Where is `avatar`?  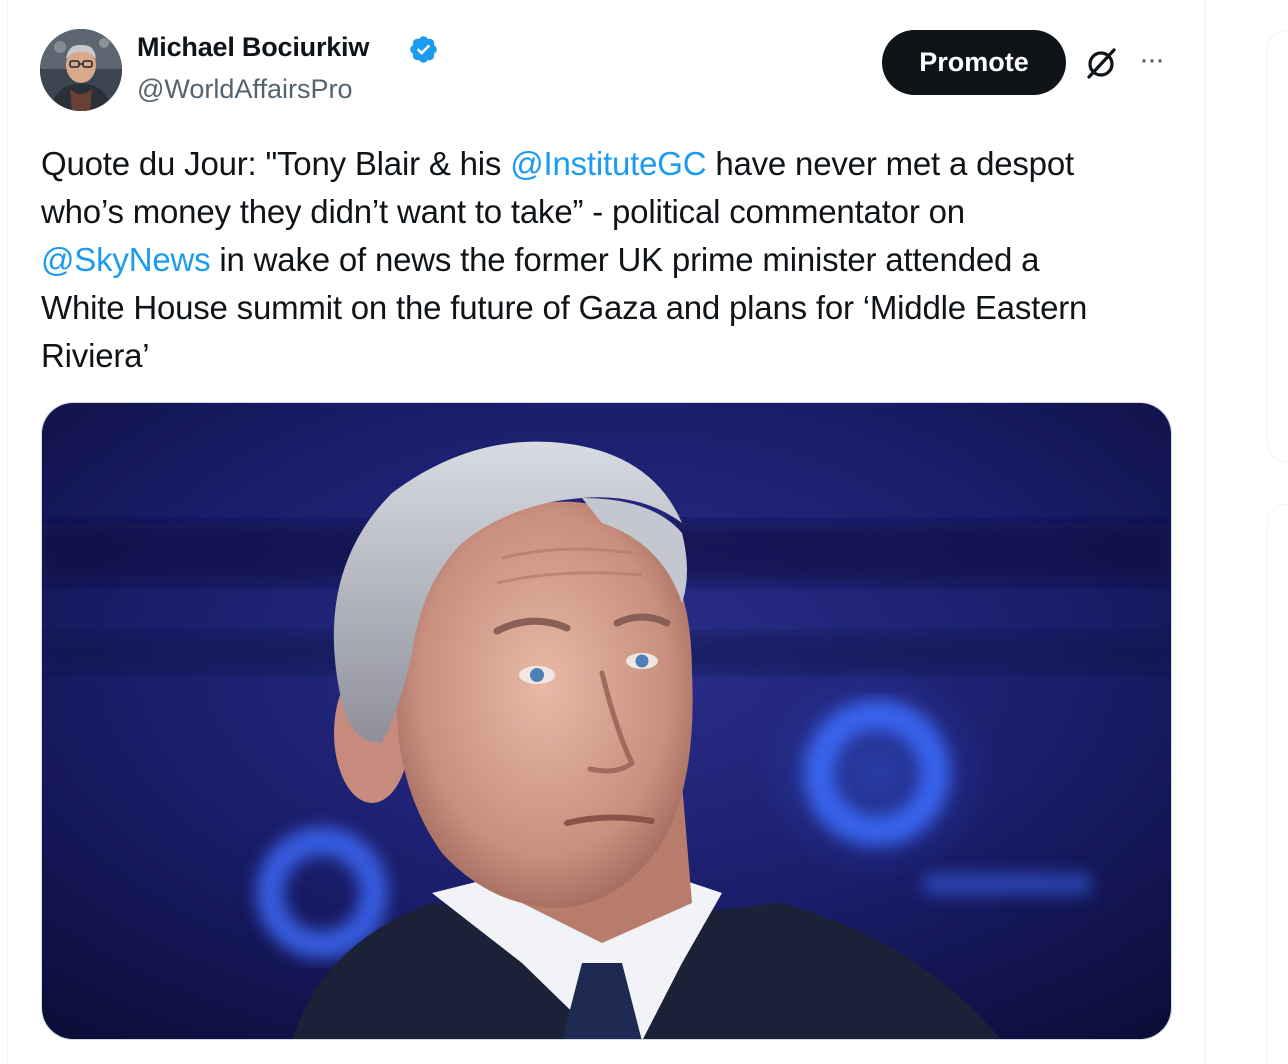
avatar is located at coordinates (81, 70).